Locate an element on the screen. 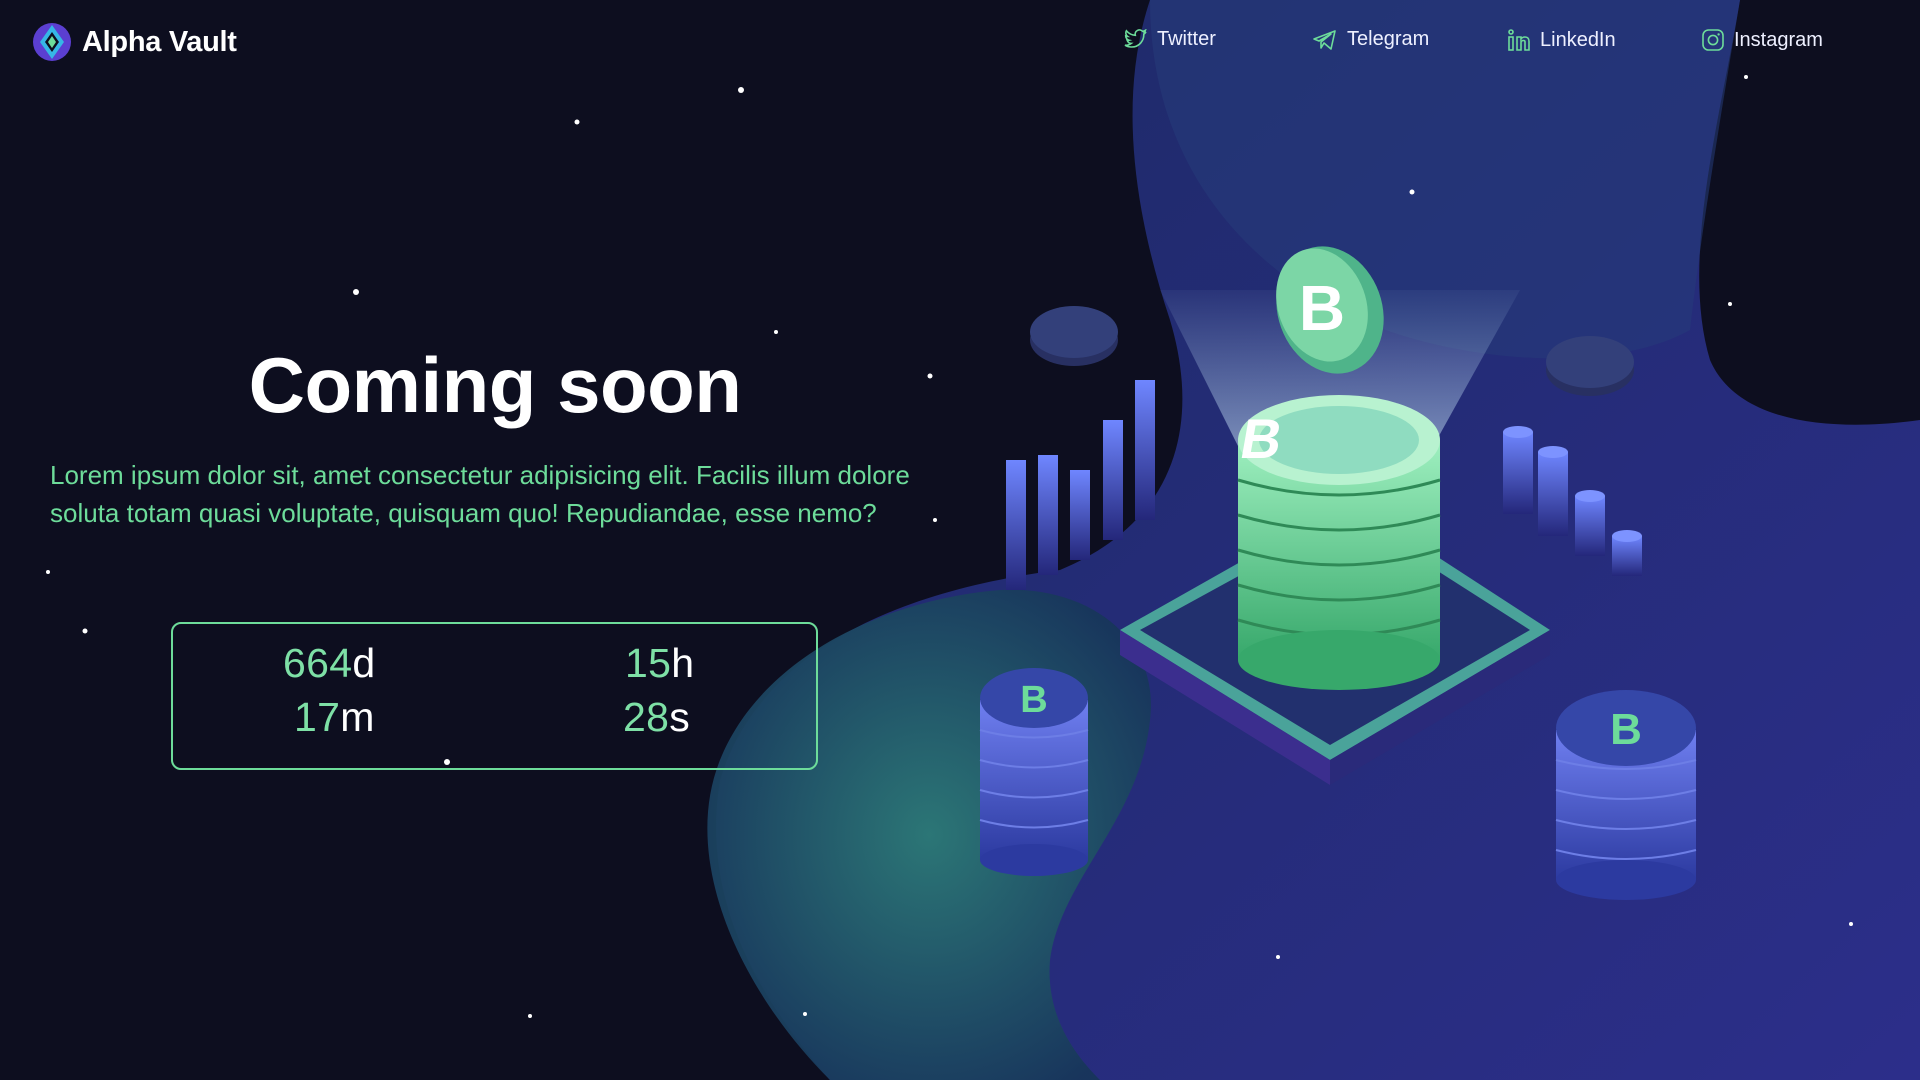 This screenshot has height=1080, width=1920. countdown-seconds: 28s is located at coordinates (656, 717).